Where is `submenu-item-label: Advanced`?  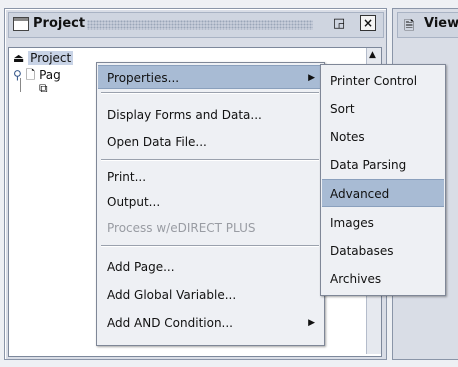 submenu-item-label: Advanced is located at coordinates (360, 194).